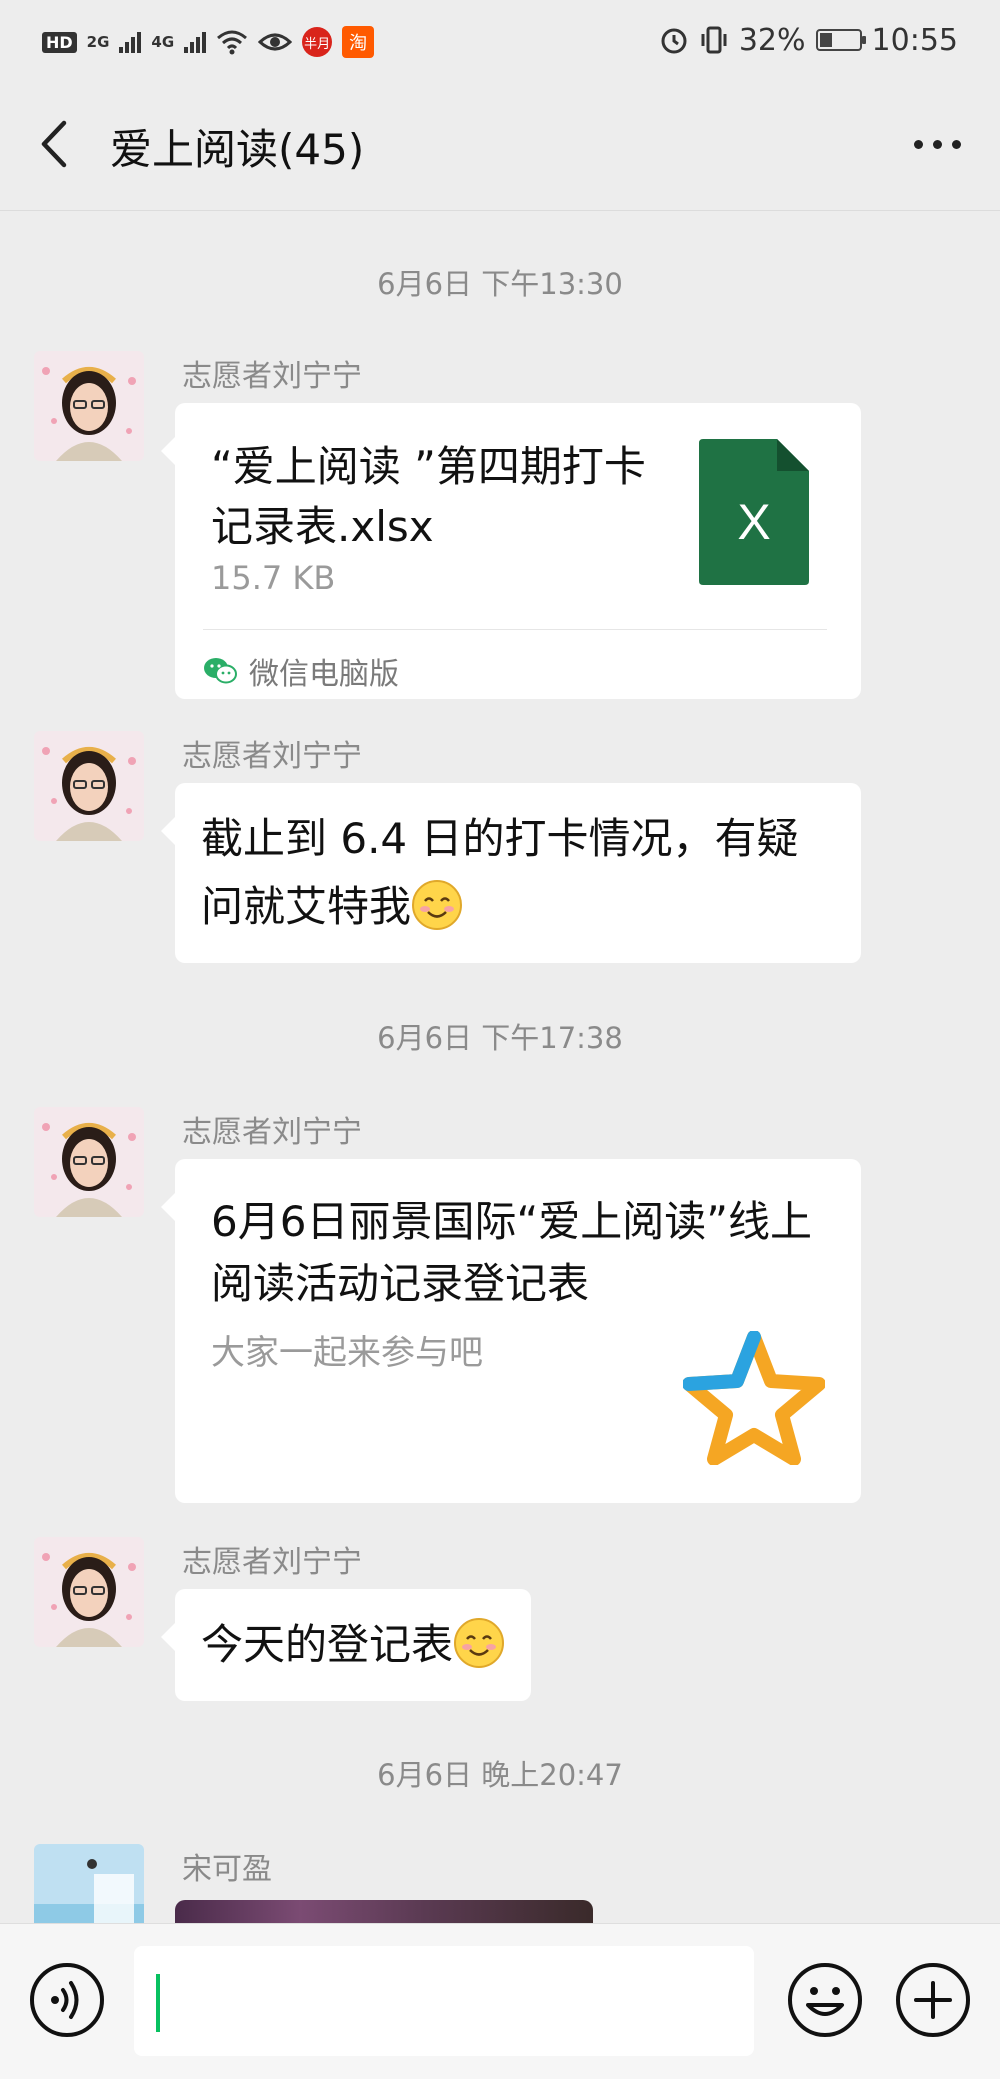 Image resolution: width=1000 pixels, height=2079 pixels. I want to click on back-button, so click(53, 144).